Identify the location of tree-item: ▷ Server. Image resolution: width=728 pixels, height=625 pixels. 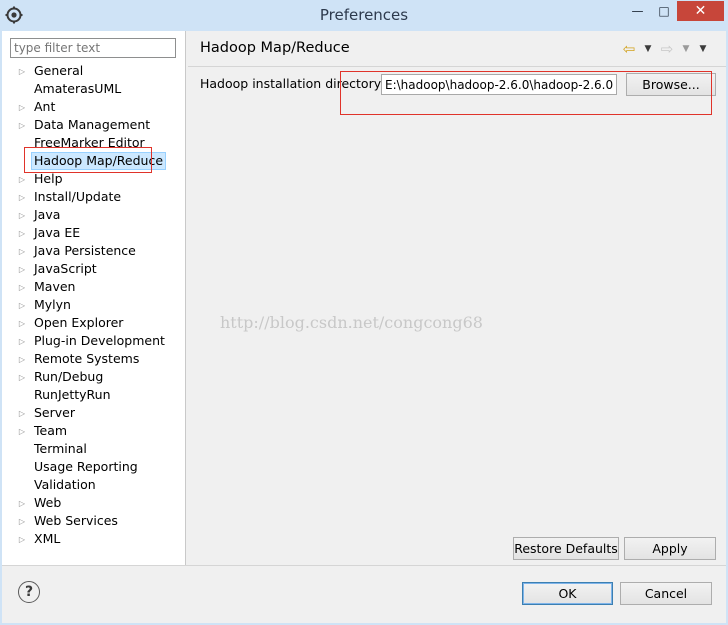
(94, 413).